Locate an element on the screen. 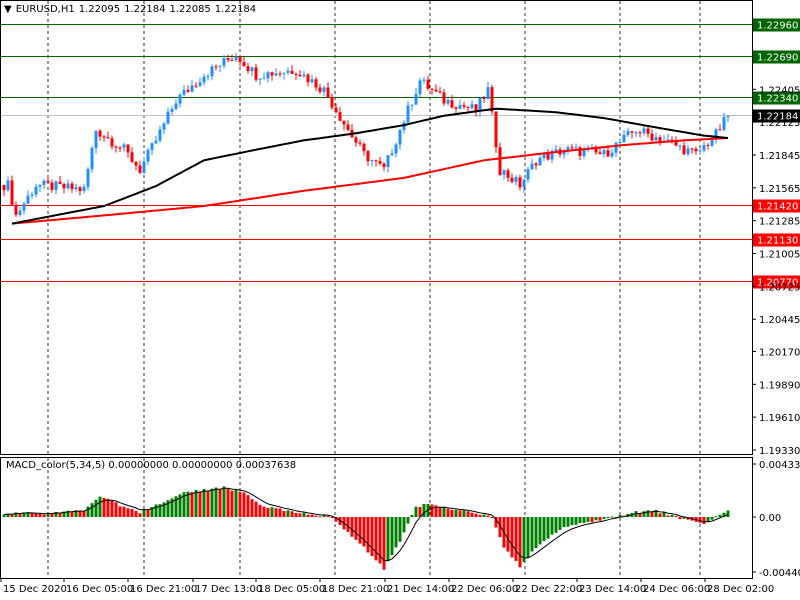 This screenshot has height=600, width=800. time-label: 22 Dec 22:00 is located at coordinates (548, 589).